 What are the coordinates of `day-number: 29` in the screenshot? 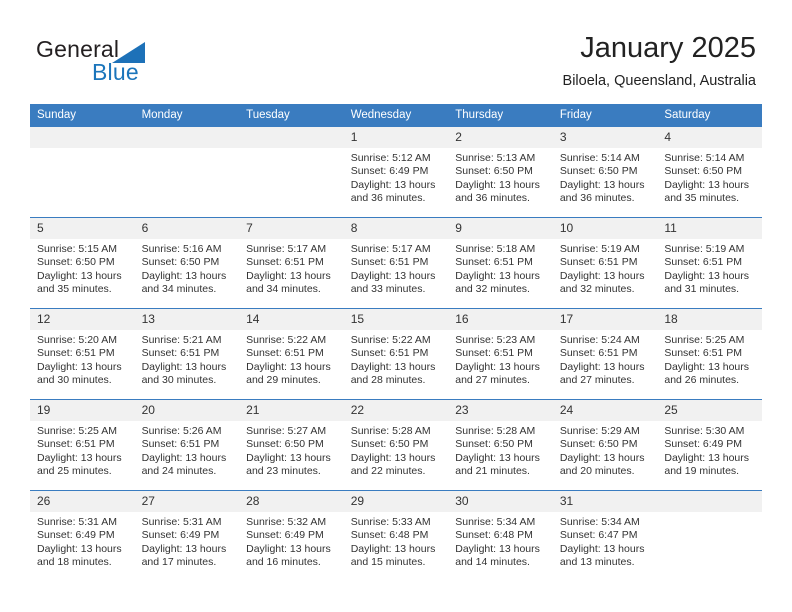 It's located at (396, 501).